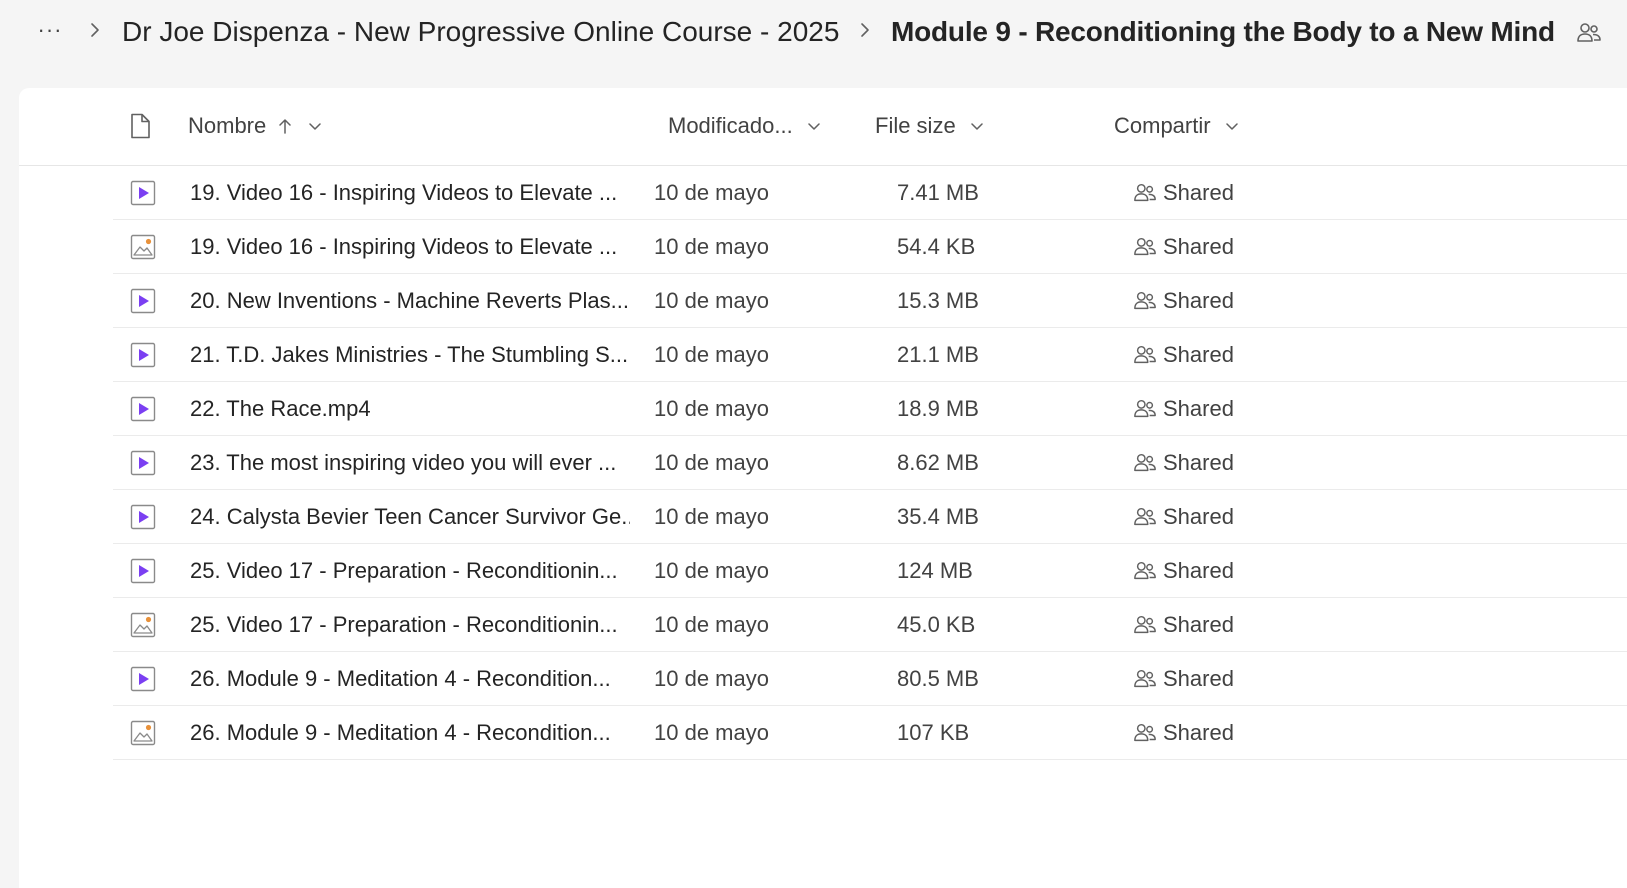 This screenshot has height=888, width=1627. What do you see at coordinates (938, 408) in the screenshot?
I see `file-size: 18.9 MB` at bounding box center [938, 408].